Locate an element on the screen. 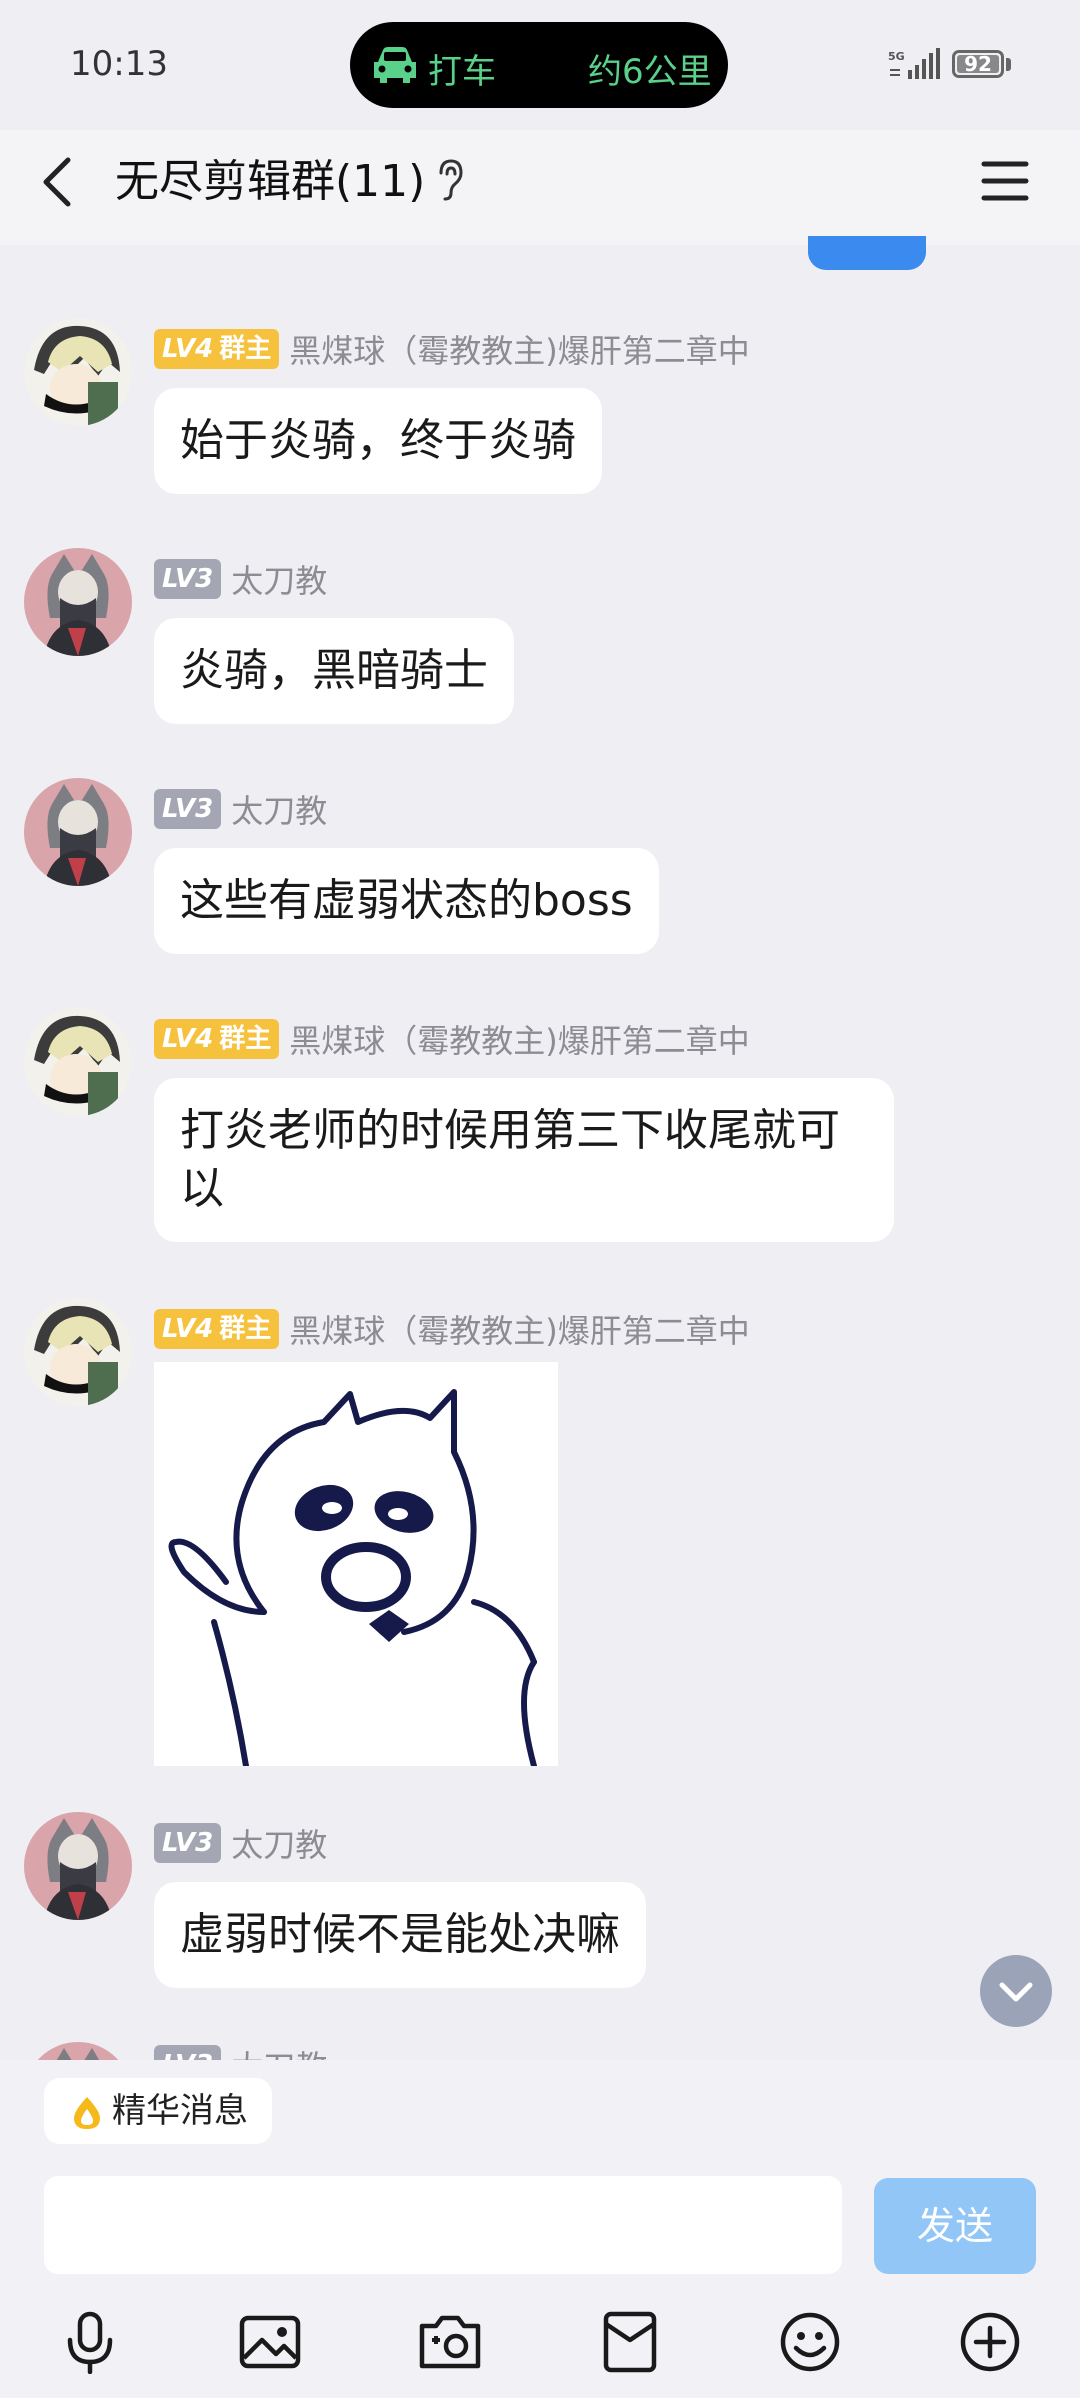 The width and height of the screenshot is (1080, 2398). scroll-to-bottom-button is located at coordinates (1016, 1991).